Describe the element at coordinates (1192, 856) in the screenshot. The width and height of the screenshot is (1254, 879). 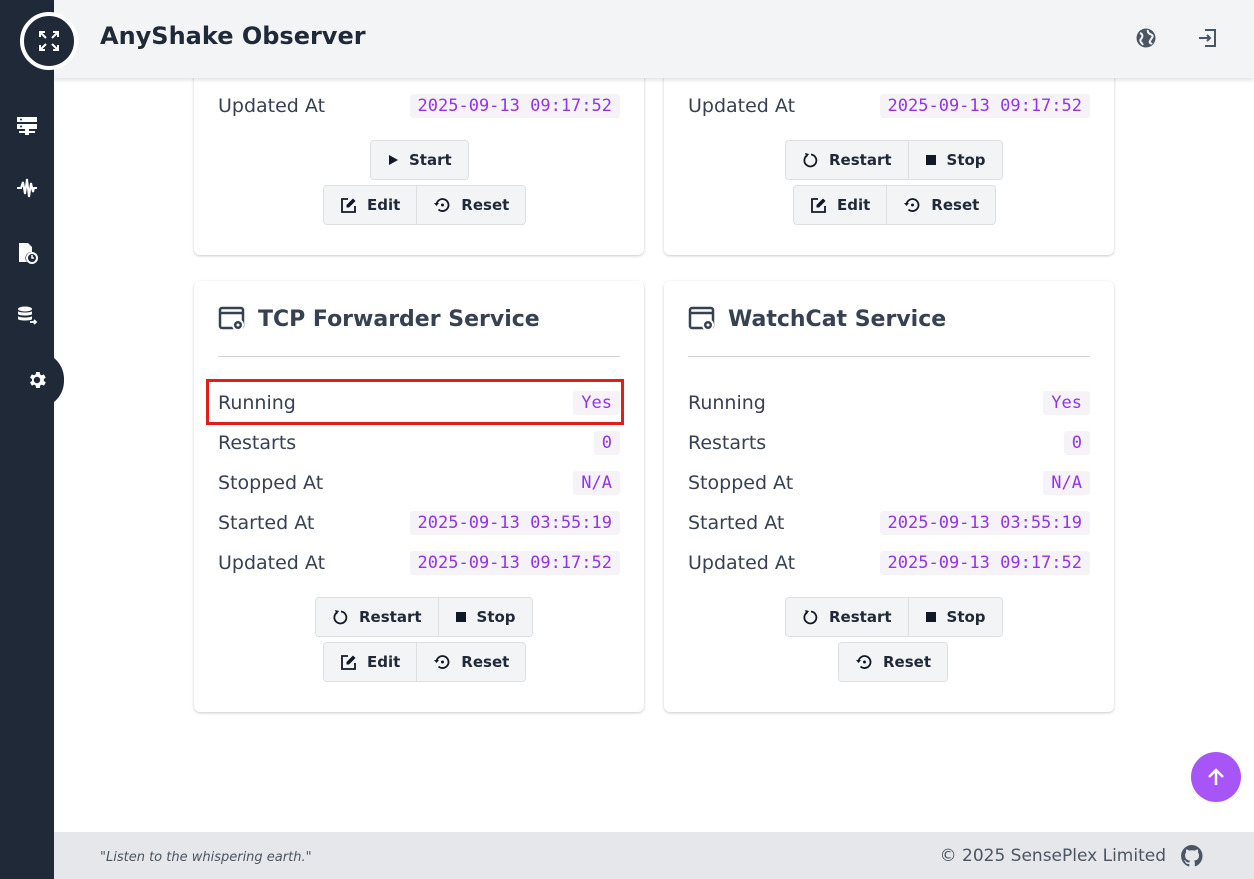
I see `github-icon` at that location.